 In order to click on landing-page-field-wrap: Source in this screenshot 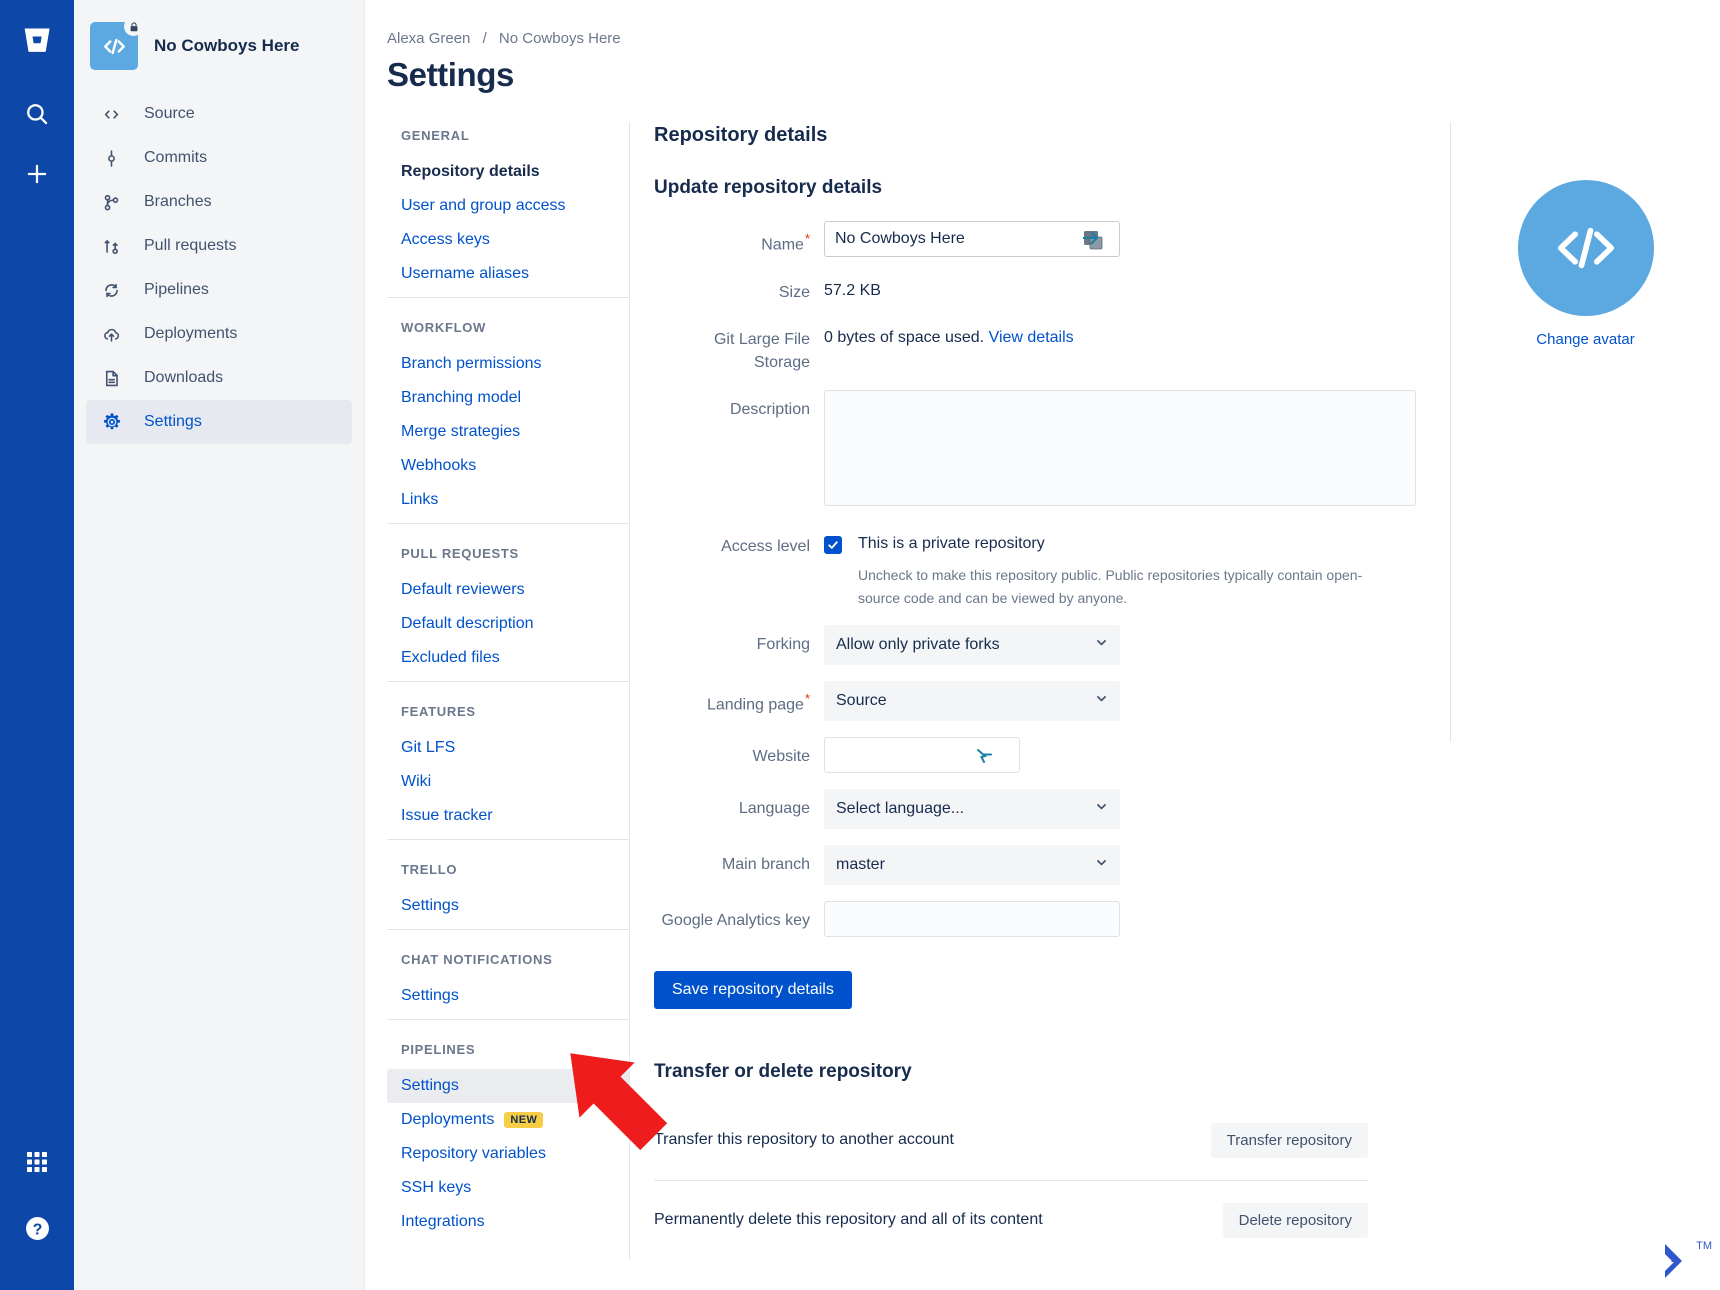, I will do `click(1120, 700)`.